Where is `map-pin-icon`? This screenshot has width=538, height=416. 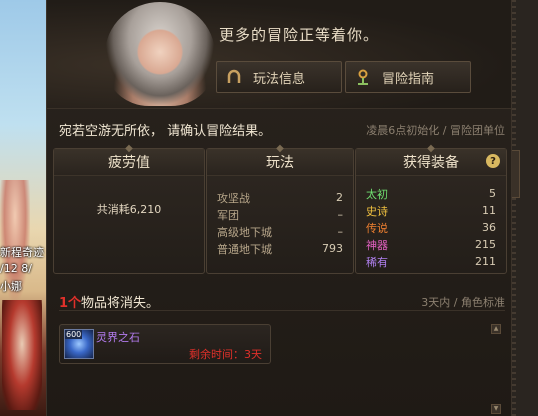
map-pin-icon is located at coordinates (363, 77).